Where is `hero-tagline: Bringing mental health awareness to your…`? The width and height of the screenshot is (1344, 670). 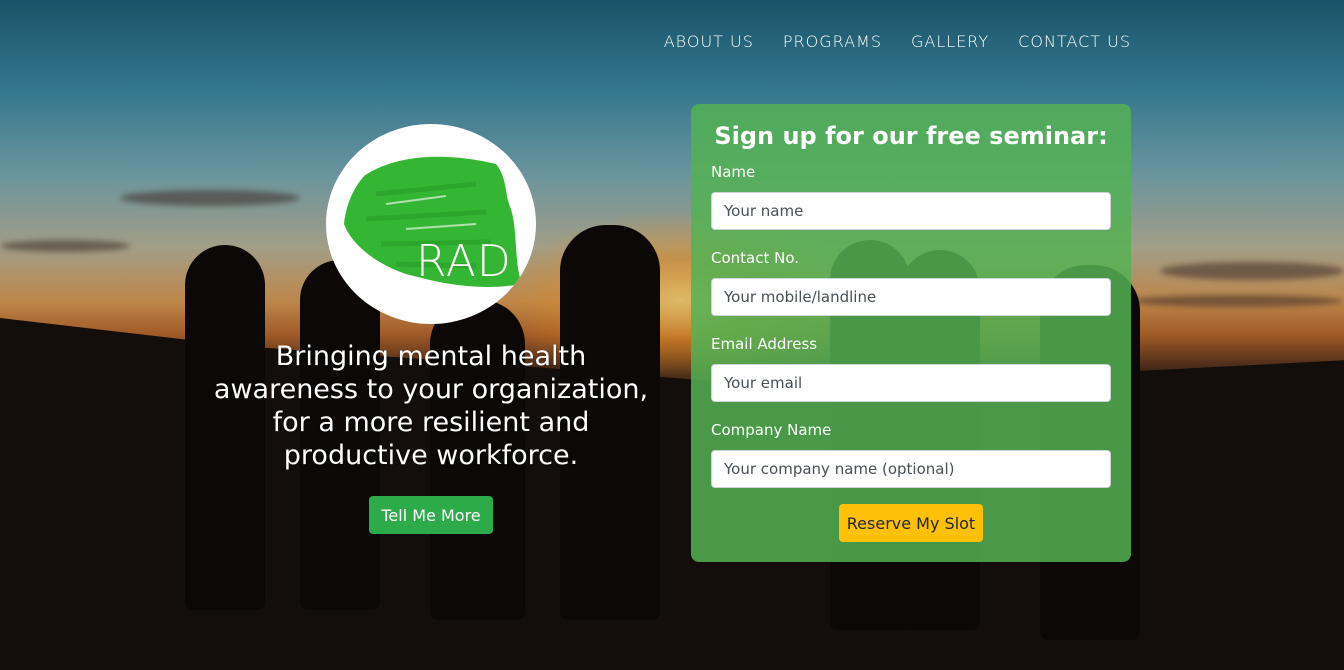
hero-tagline: Bringing mental health awareness to your… is located at coordinates (431, 406).